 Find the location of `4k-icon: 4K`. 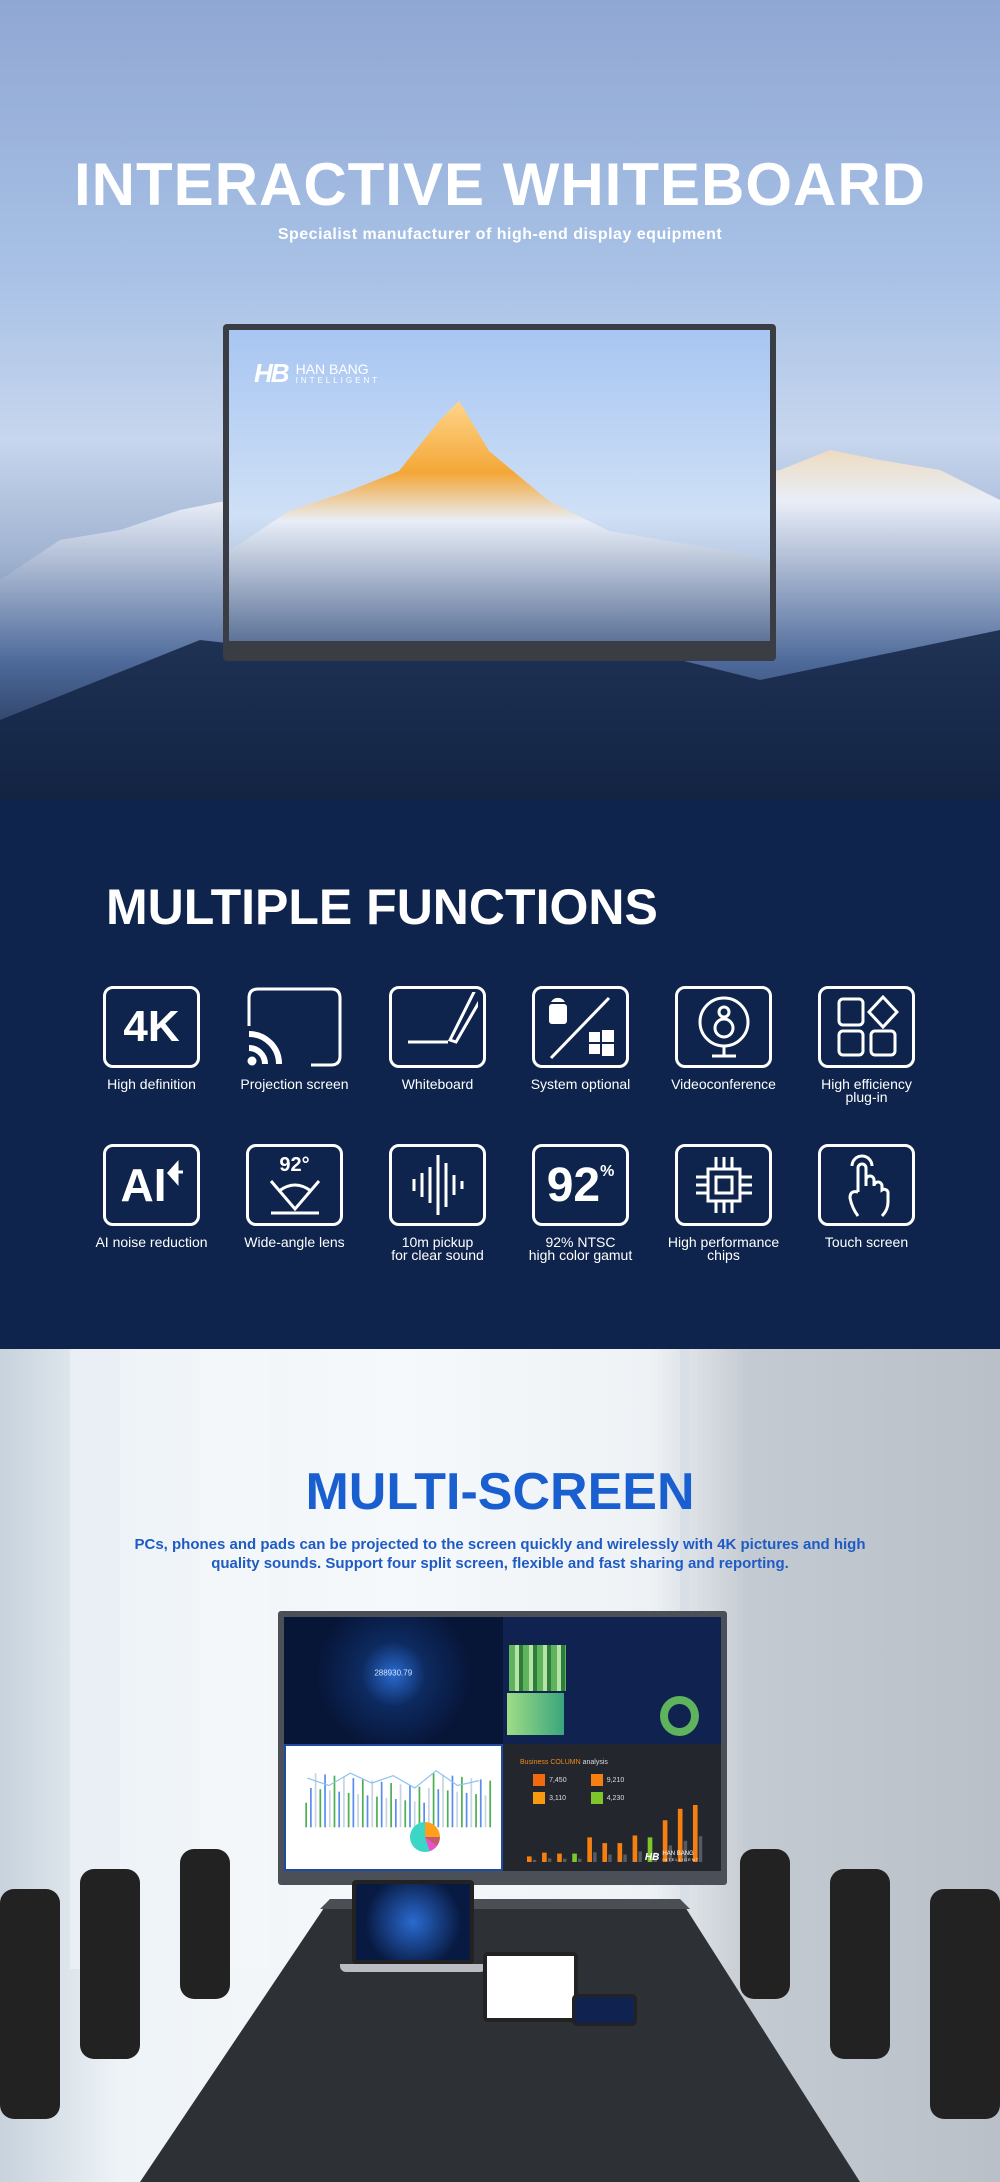

4k-icon: 4K is located at coordinates (151, 1027).